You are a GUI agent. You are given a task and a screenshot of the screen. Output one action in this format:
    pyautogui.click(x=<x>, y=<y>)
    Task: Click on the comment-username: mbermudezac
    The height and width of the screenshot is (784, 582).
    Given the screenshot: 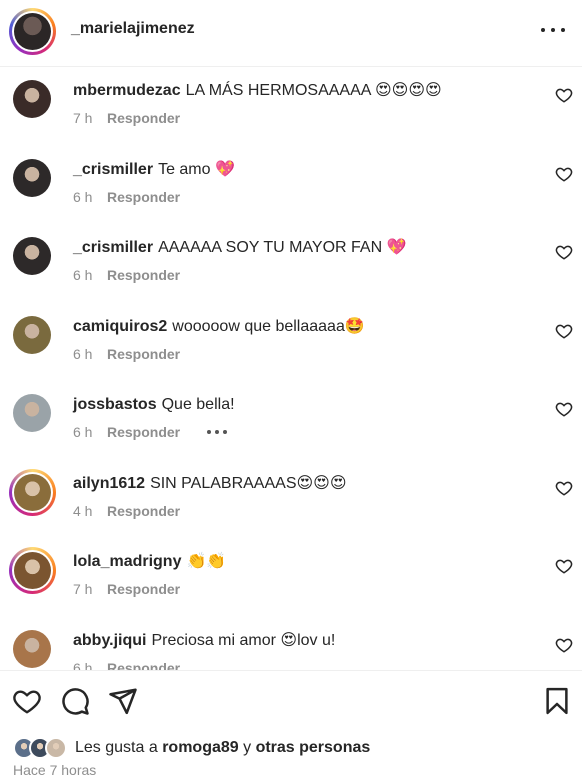 What is the action you would take?
    pyautogui.click(x=127, y=90)
    